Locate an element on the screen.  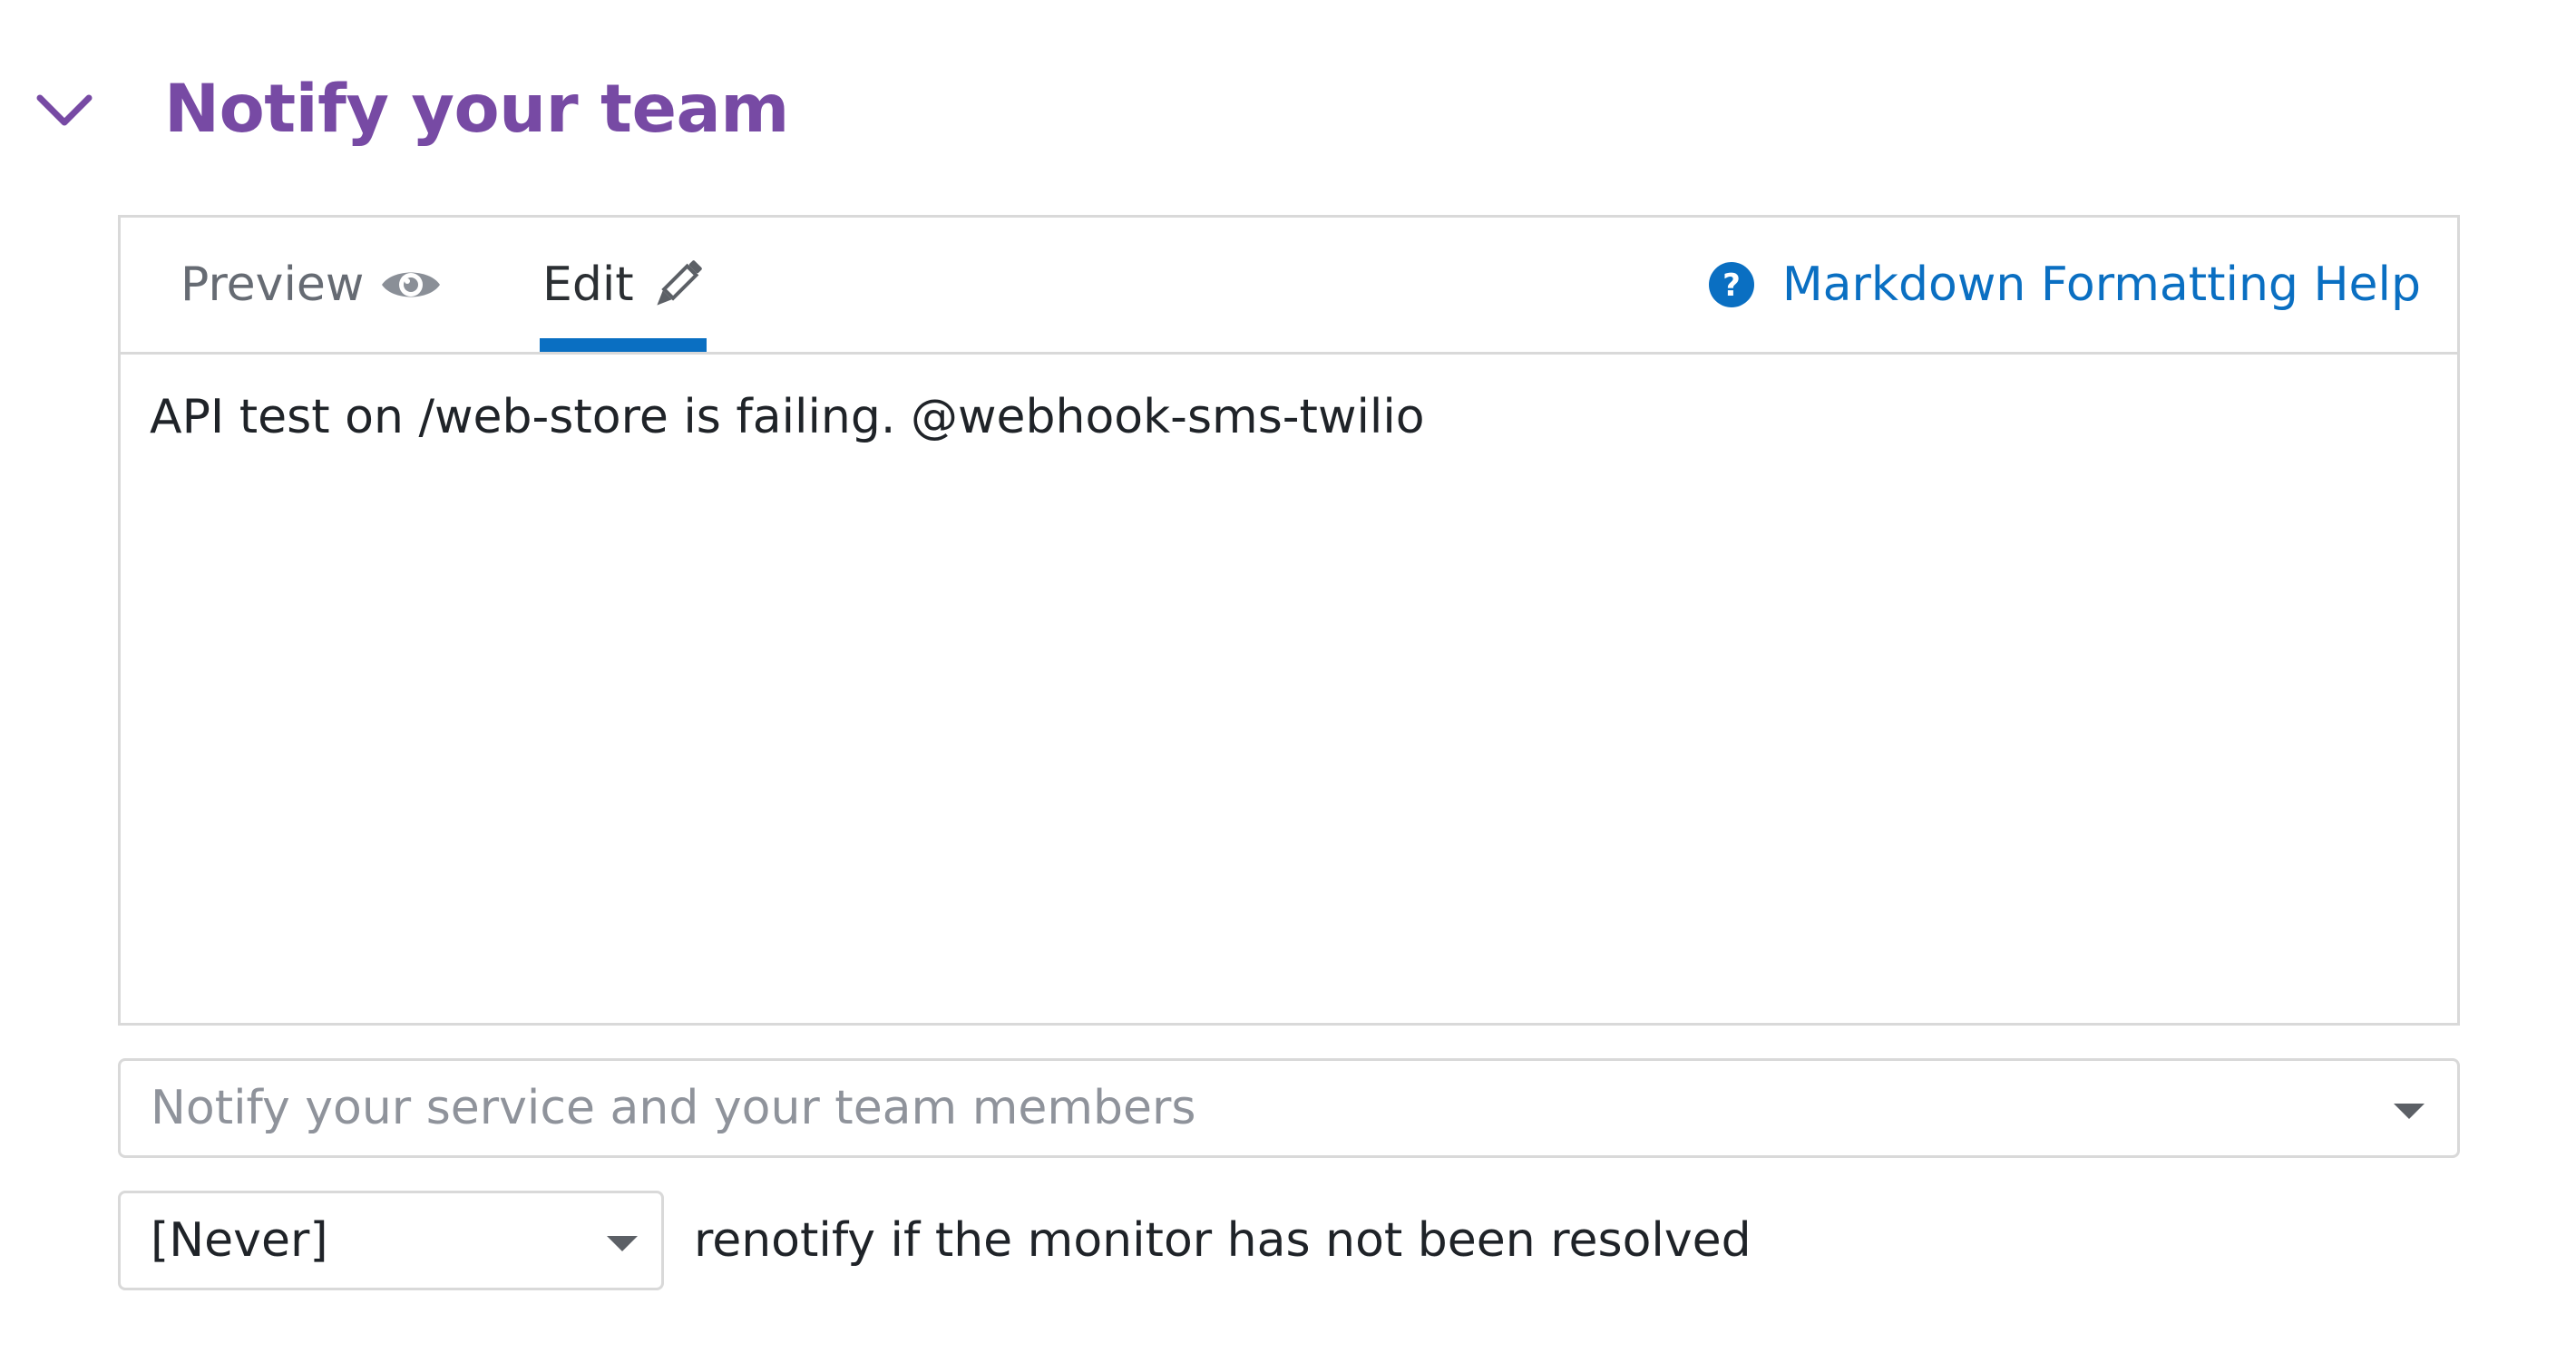
tab-edit: Edit is located at coordinates (623, 285).